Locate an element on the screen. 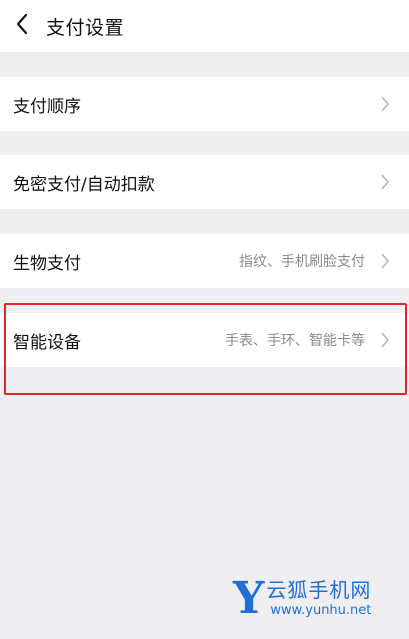 The height and width of the screenshot is (639, 409). row-smart-devices: 智能设备 手表、手环、智能卡等 is located at coordinates (204, 340).